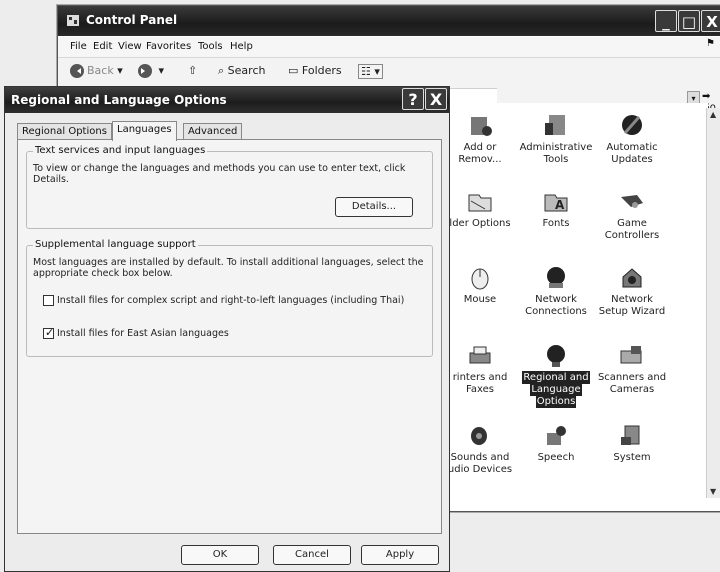 The height and width of the screenshot is (572, 720). Describe the element at coordinates (560, 205) in the screenshot. I see `svg-text: A` at that location.